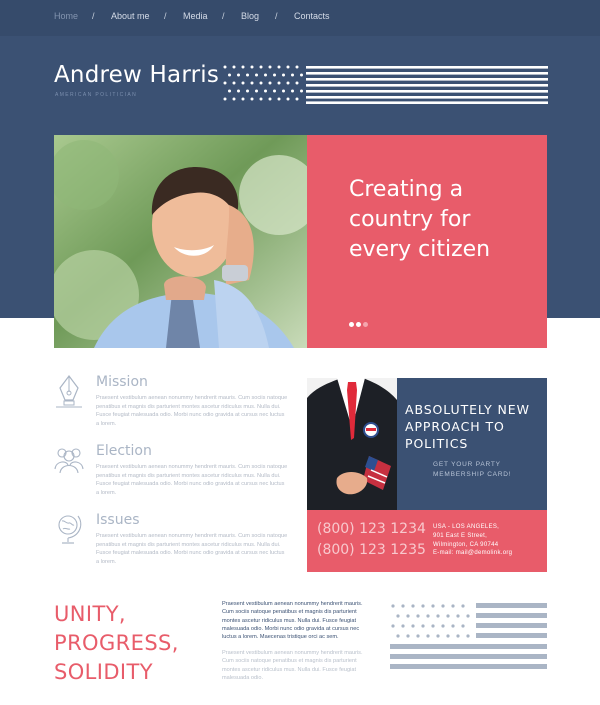 The width and height of the screenshot is (600, 705). What do you see at coordinates (130, 16) in the screenshot?
I see `nav-item-about-me: About me` at bounding box center [130, 16].